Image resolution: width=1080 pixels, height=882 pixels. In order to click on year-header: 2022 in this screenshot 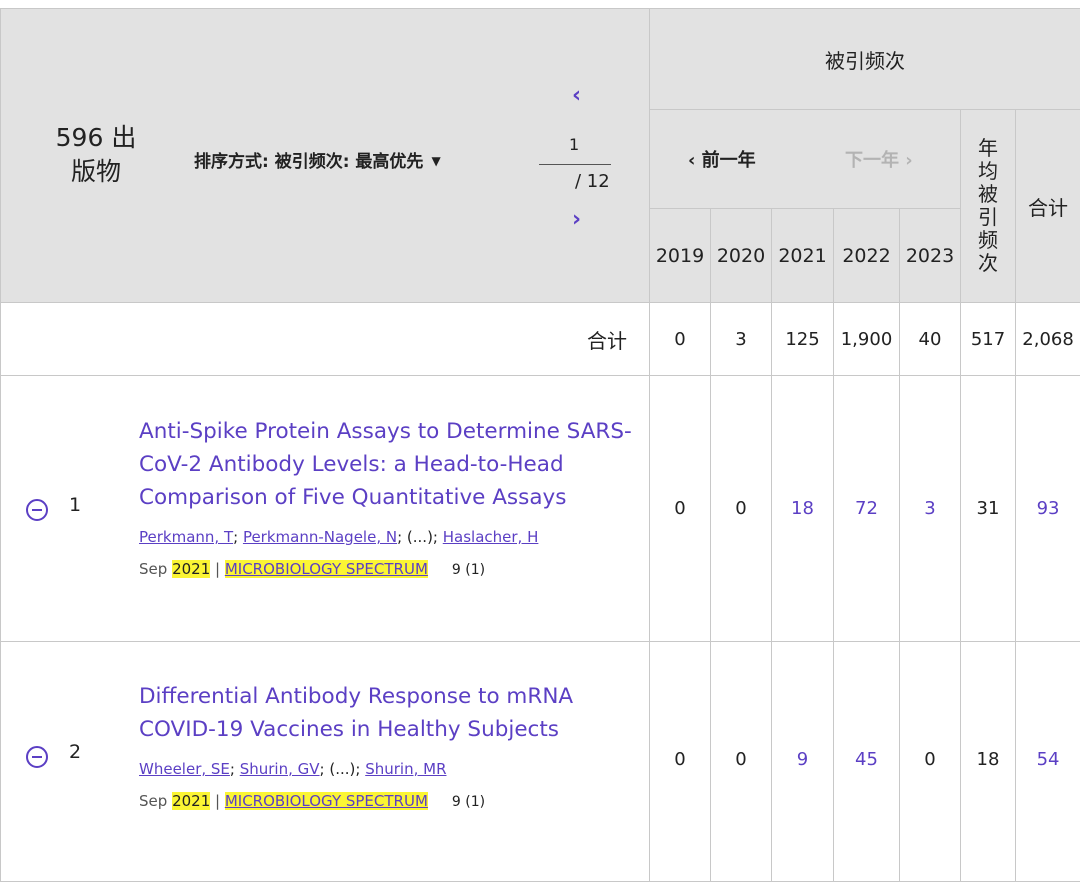, I will do `click(867, 256)`.